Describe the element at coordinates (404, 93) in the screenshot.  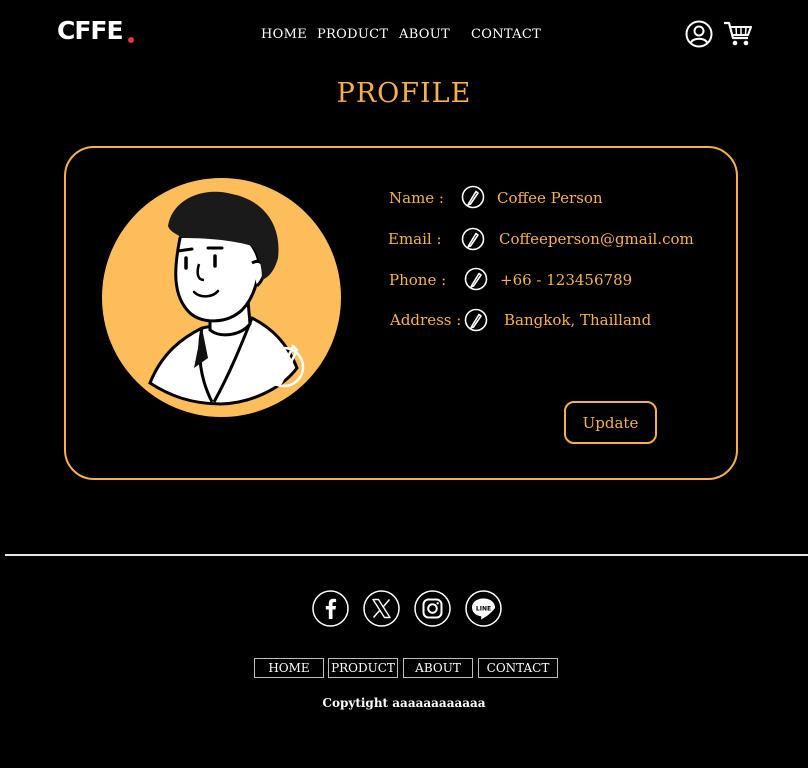
I see `page-title: PROFILE` at that location.